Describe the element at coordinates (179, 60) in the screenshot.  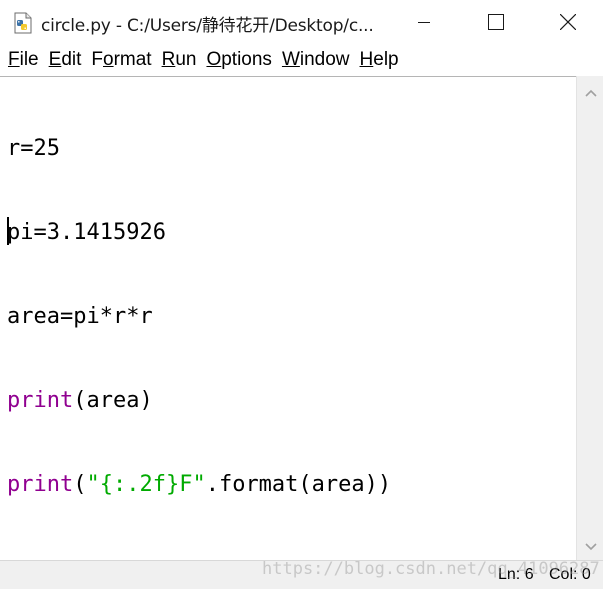
I see `menu-run: Run` at that location.